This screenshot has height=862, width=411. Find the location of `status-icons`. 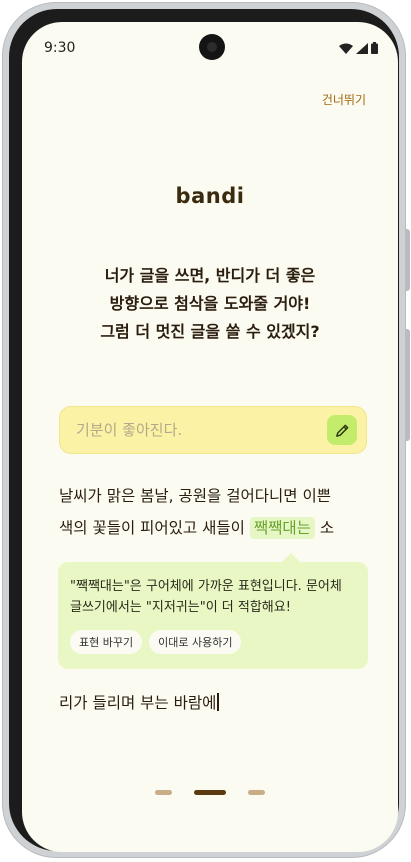

status-icons is located at coordinates (358, 48).